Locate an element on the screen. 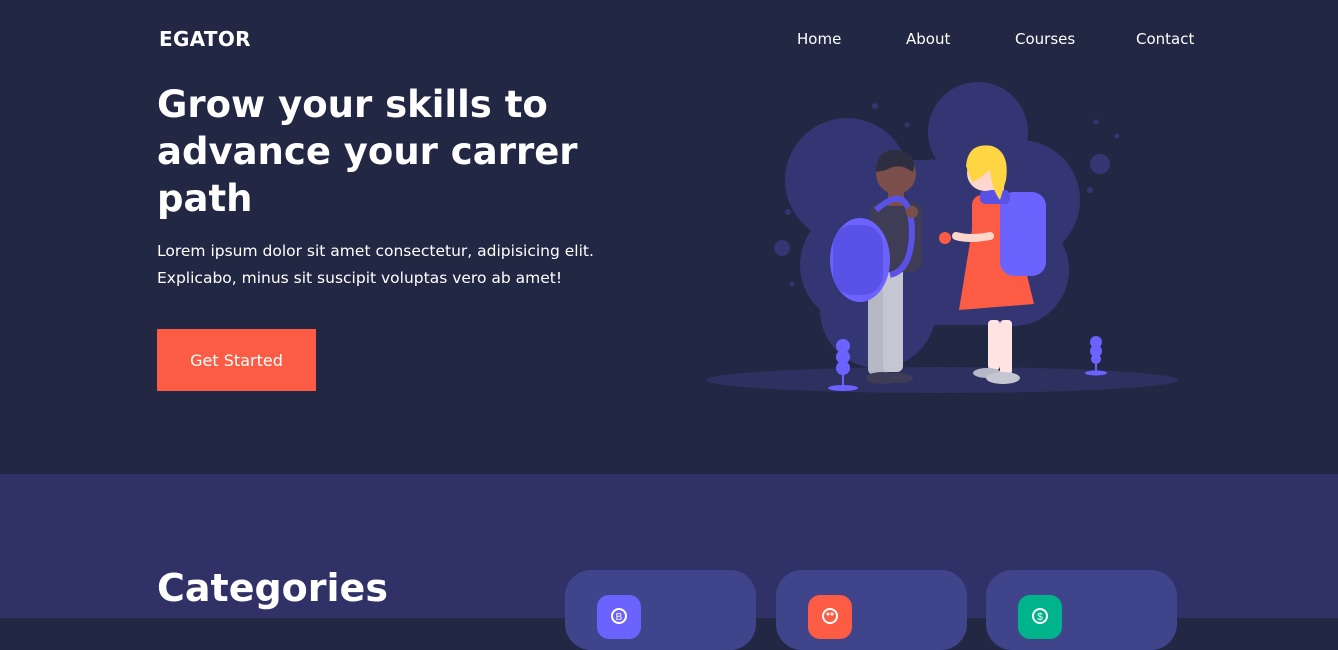  nav-home: Home is located at coordinates (819, 39).